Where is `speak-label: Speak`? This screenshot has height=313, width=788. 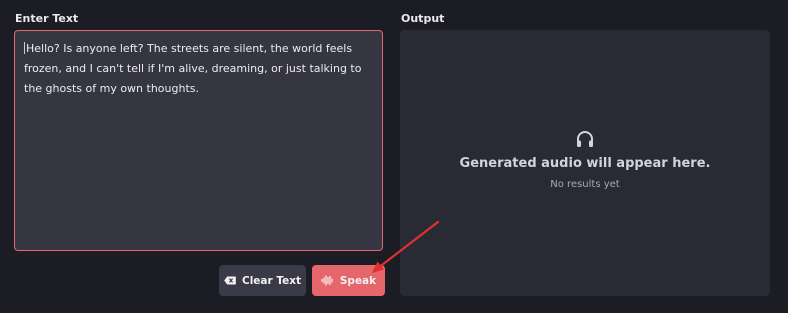 speak-label: Speak is located at coordinates (358, 280).